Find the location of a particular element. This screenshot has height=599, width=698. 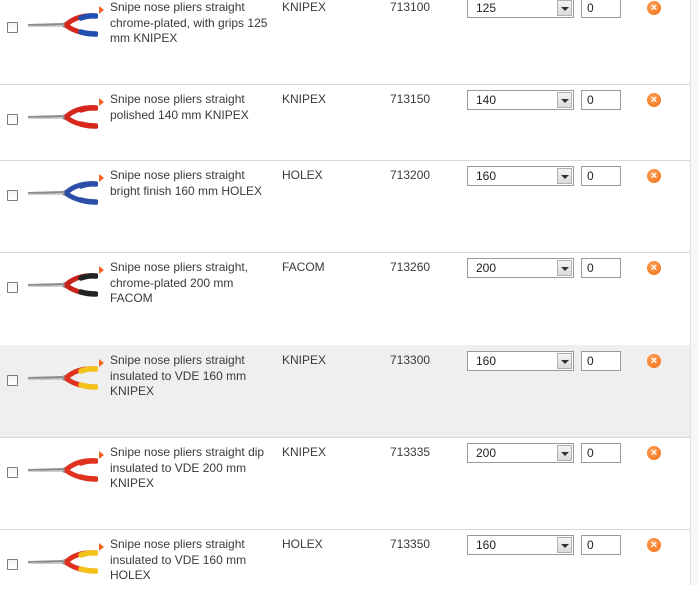

product-brand: FACOM is located at coordinates (303, 267).